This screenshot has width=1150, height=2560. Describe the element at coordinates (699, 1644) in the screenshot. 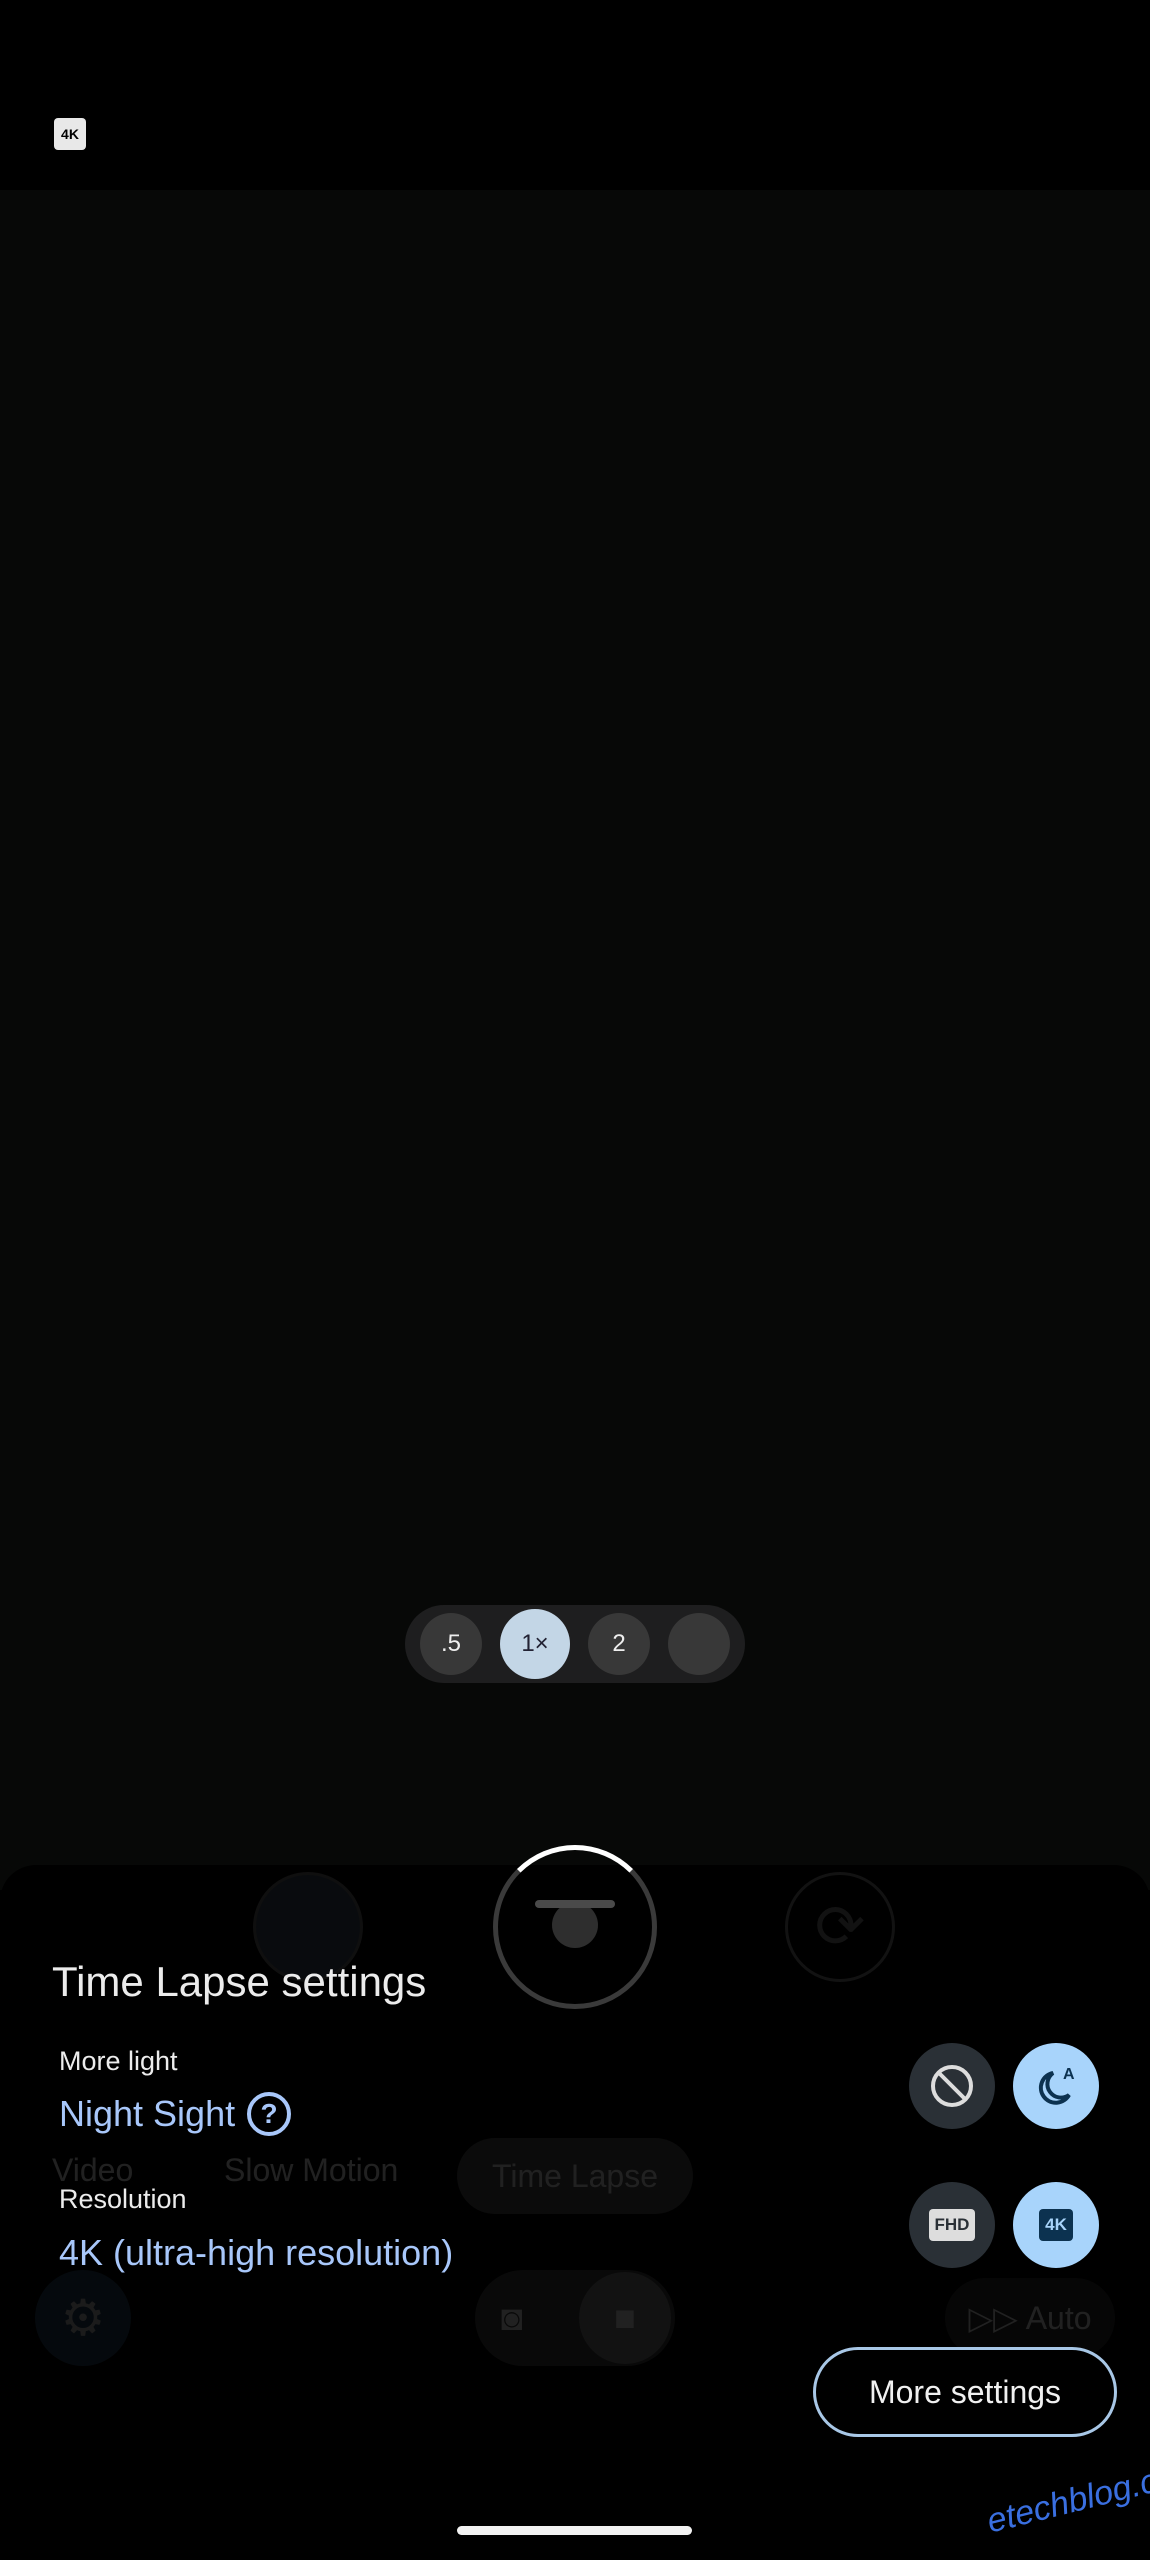

I see `zoom-5x-button` at that location.